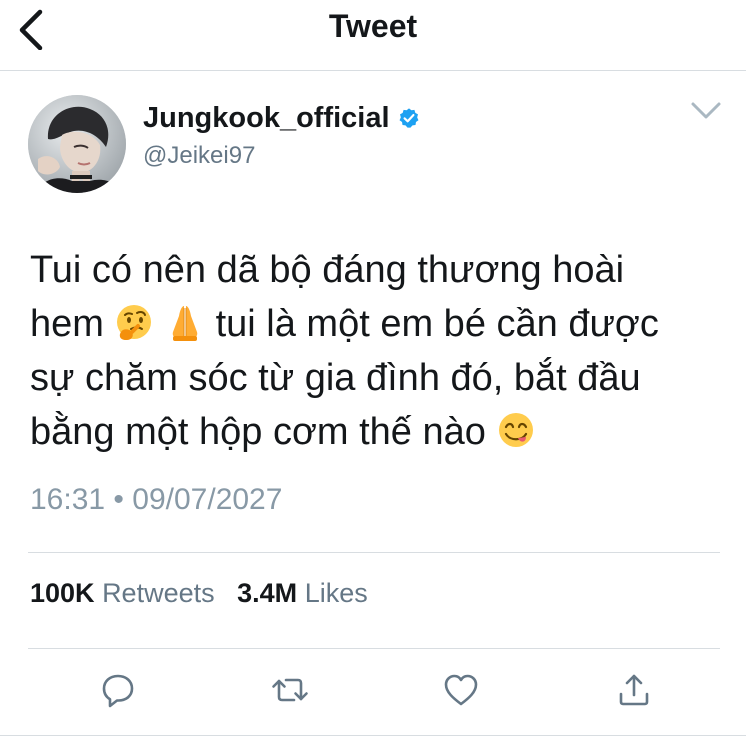 This screenshot has height=743, width=746. I want to click on top-bar: Tweet, so click(373, 35).